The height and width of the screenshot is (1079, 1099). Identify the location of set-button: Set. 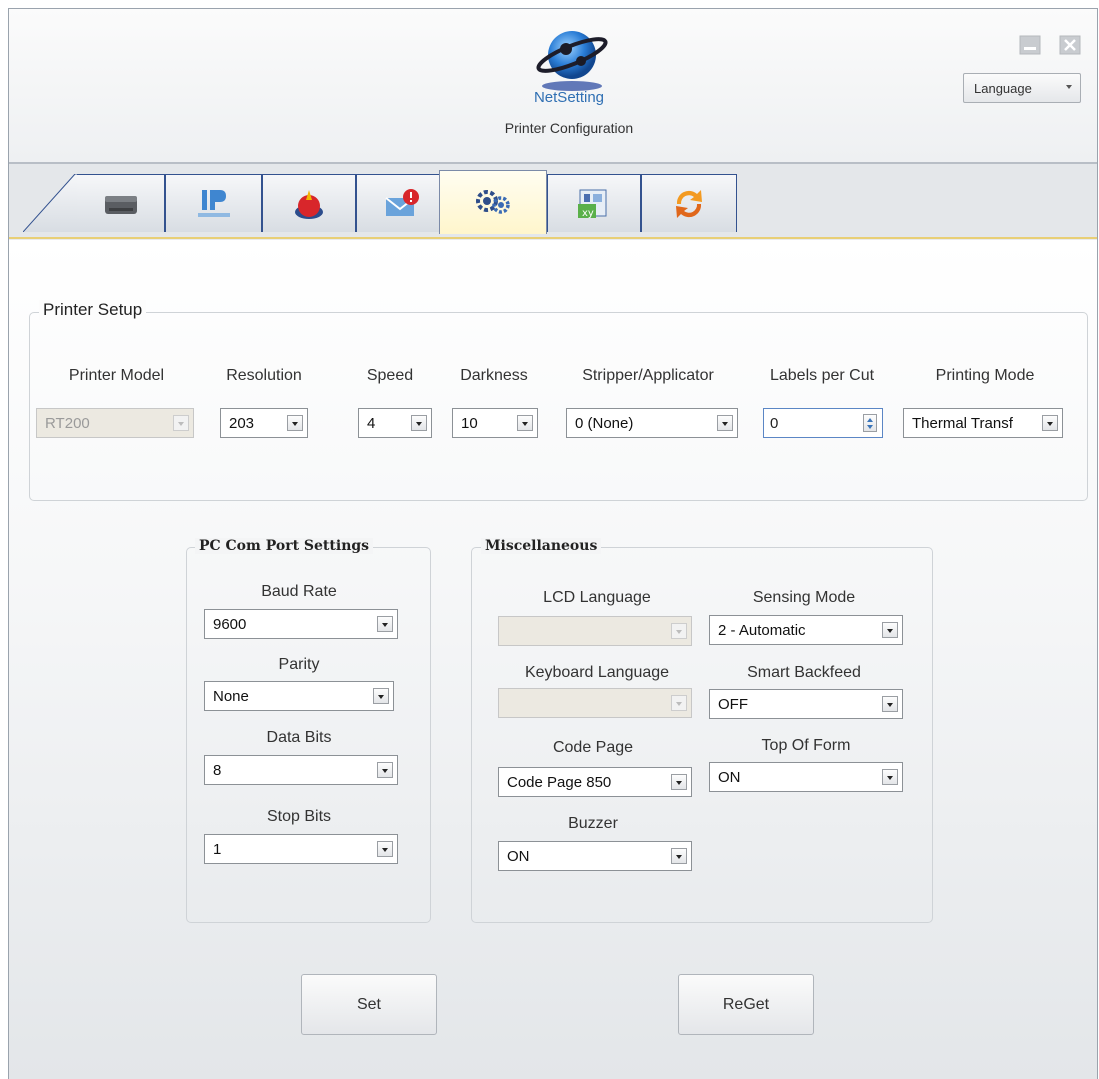
(369, 1004).